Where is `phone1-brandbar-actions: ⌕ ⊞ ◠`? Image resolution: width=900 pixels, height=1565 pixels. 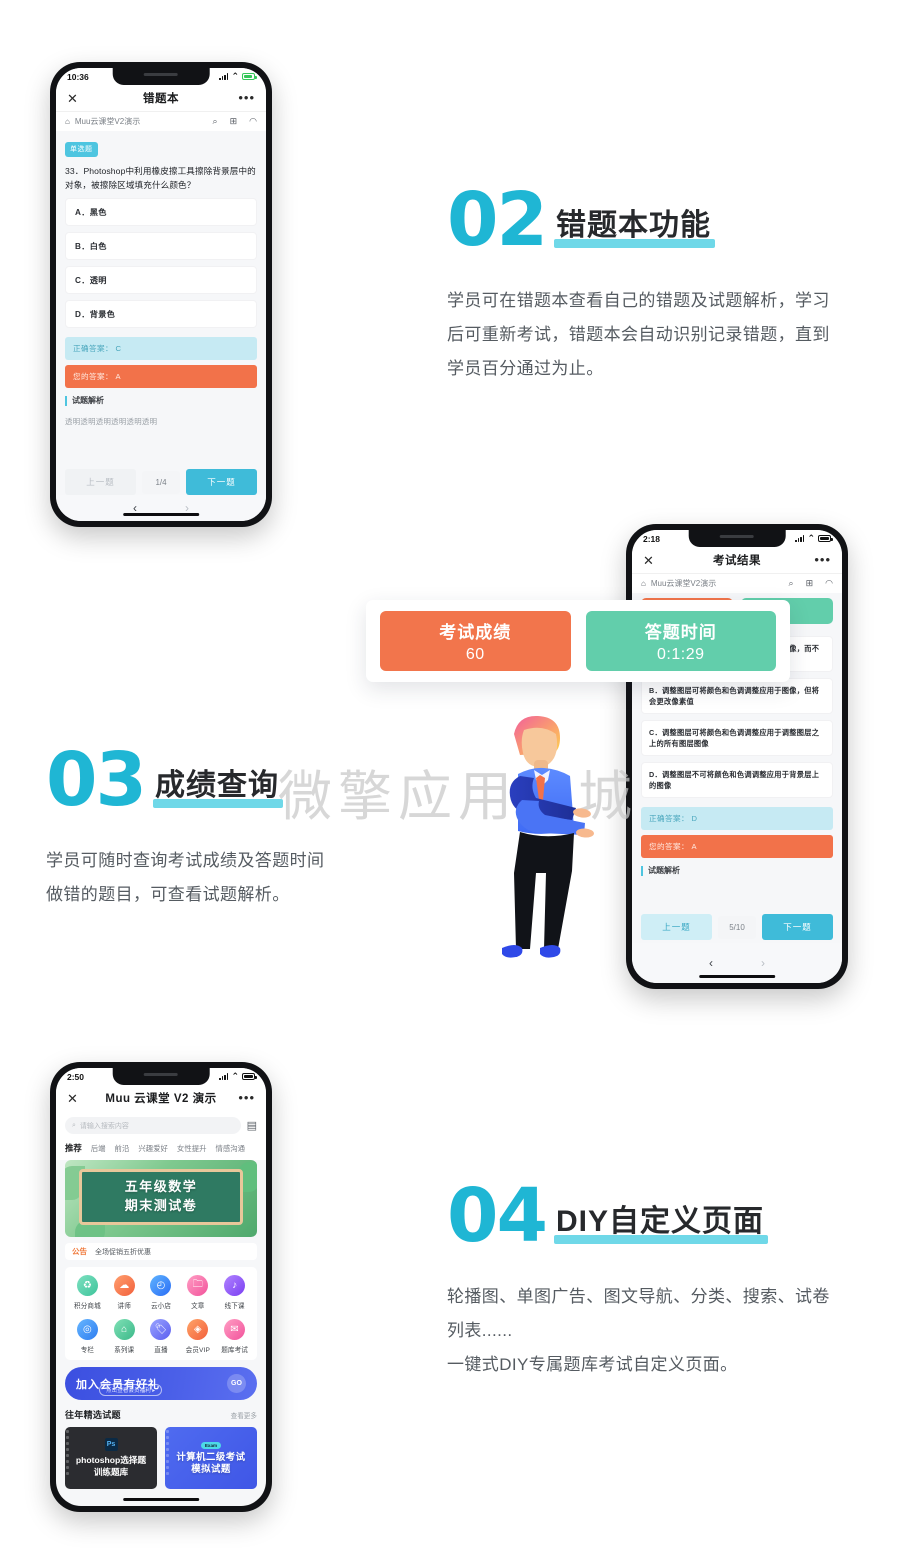 phone1-brandbar-actions: ⌕ ⊞ ◠ is located at coordinates (235, 121).